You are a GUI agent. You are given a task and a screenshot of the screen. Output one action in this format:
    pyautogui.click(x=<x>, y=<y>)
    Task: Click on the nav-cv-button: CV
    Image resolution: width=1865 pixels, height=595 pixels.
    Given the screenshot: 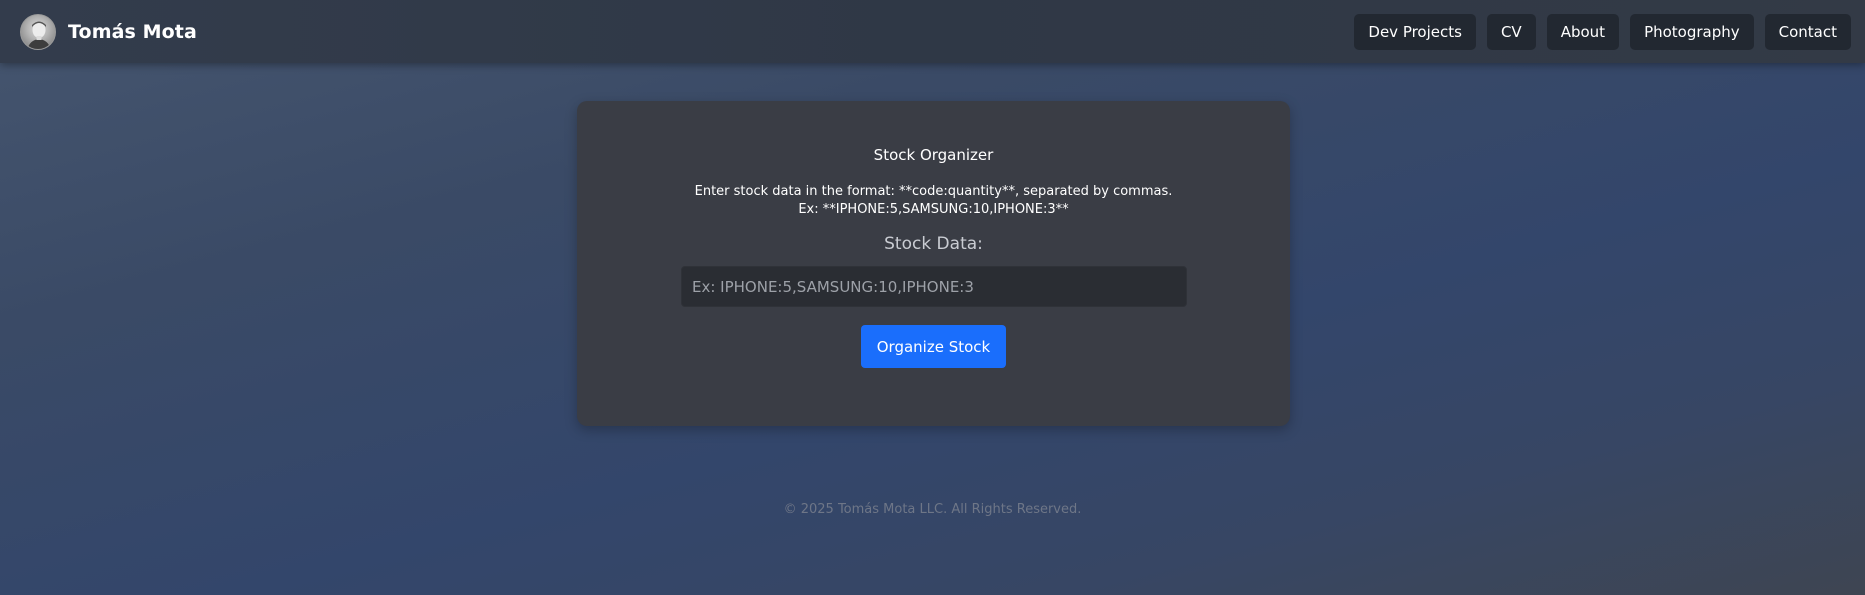 What is the action you would take?
    pyautogui.click(x=1511, y=32)
    